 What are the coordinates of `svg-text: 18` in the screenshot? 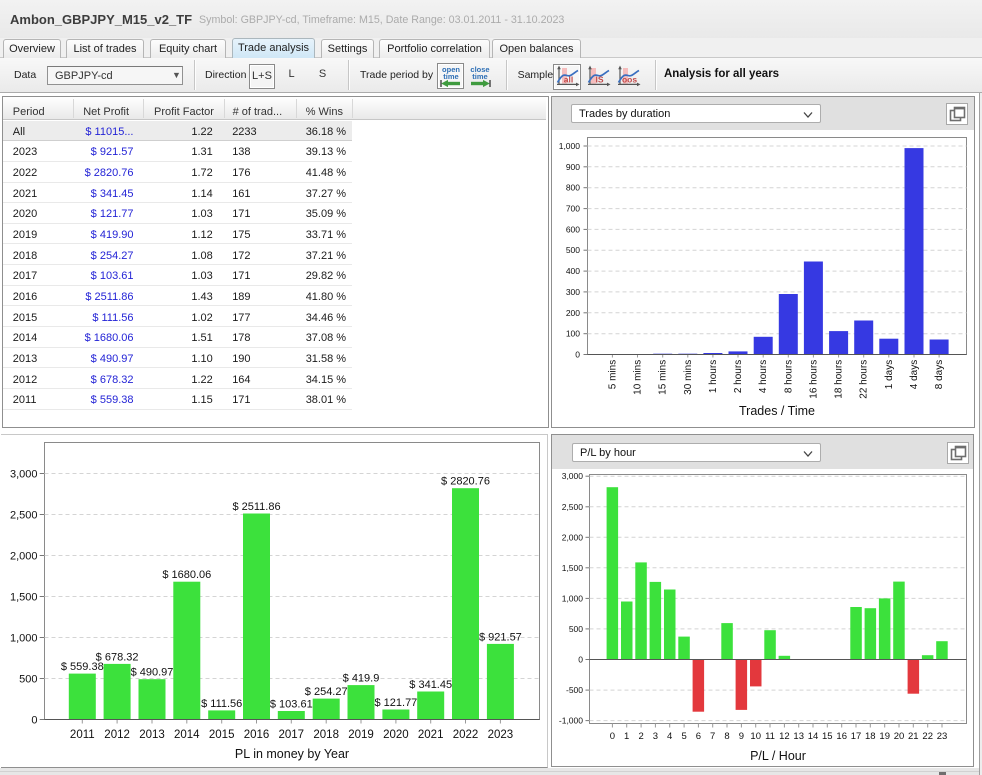 It's located at (870, 736).